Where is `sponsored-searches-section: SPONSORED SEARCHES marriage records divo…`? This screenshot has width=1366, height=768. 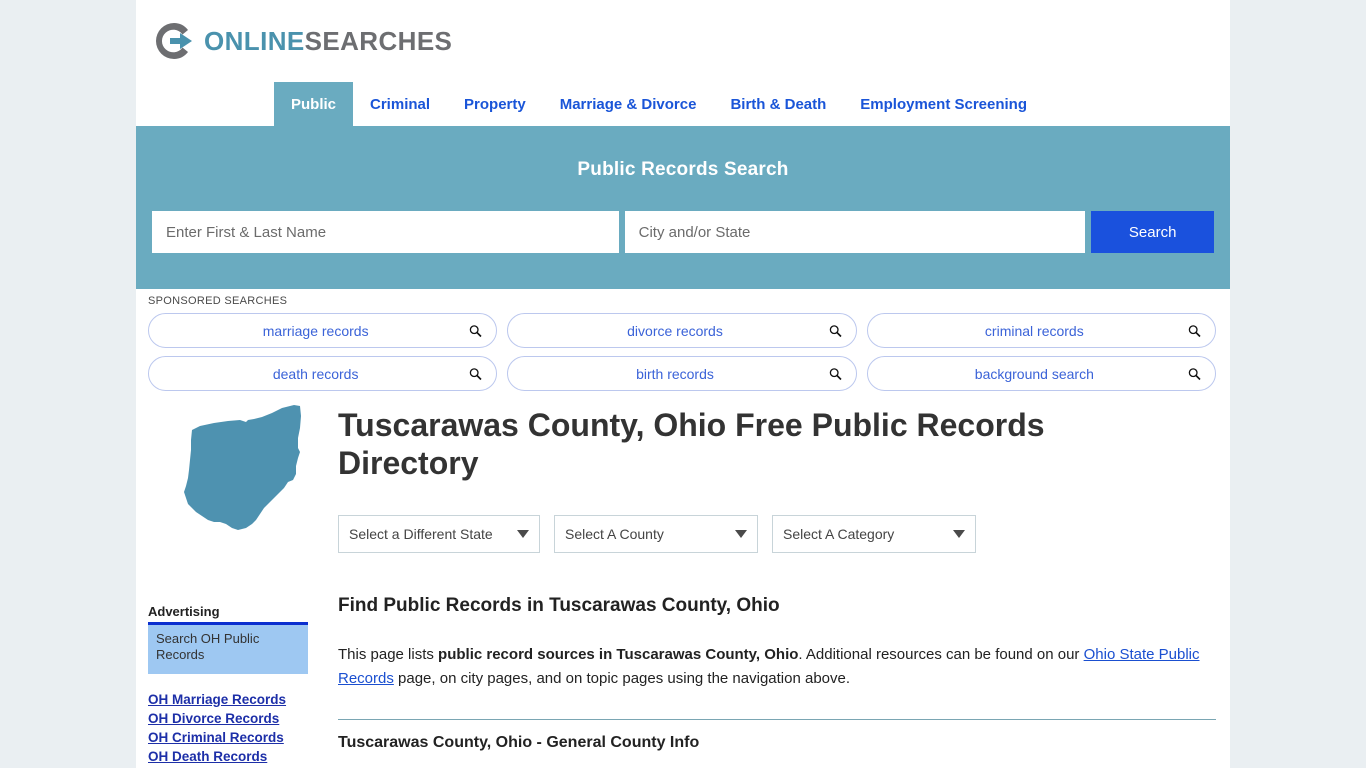
sponsored-searches-section: SPONSORED SEARCHES marriage records divo… is located at coordinates (683, 340).